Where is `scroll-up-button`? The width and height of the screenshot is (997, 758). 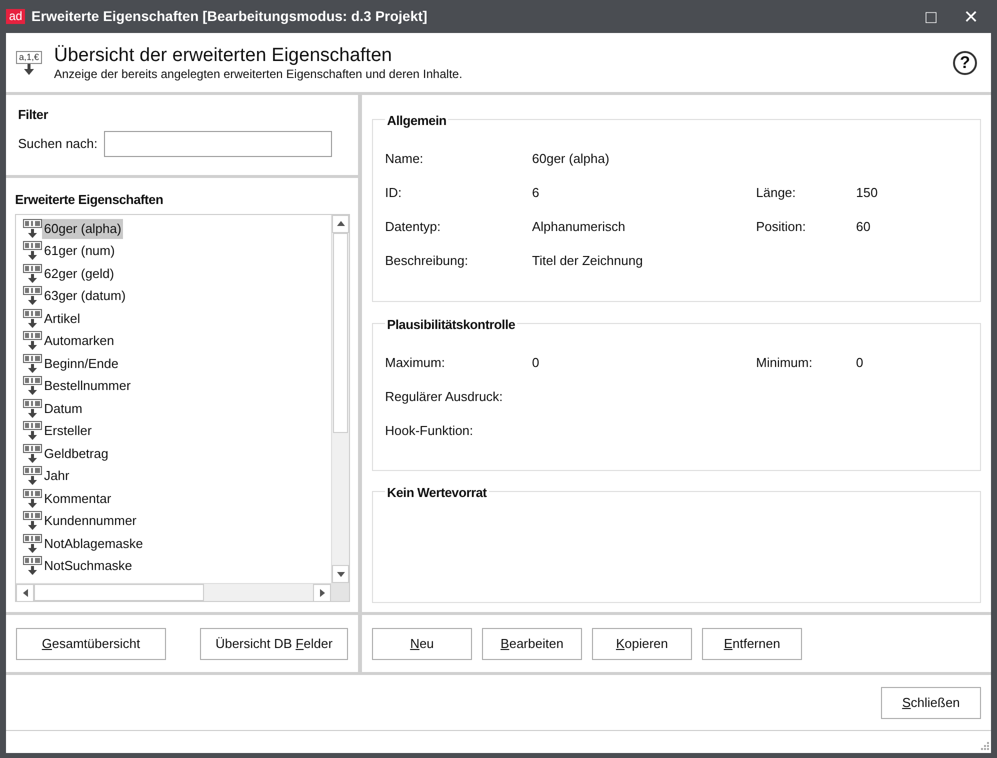
scroll-up-button is located at coordinates (340, 223).